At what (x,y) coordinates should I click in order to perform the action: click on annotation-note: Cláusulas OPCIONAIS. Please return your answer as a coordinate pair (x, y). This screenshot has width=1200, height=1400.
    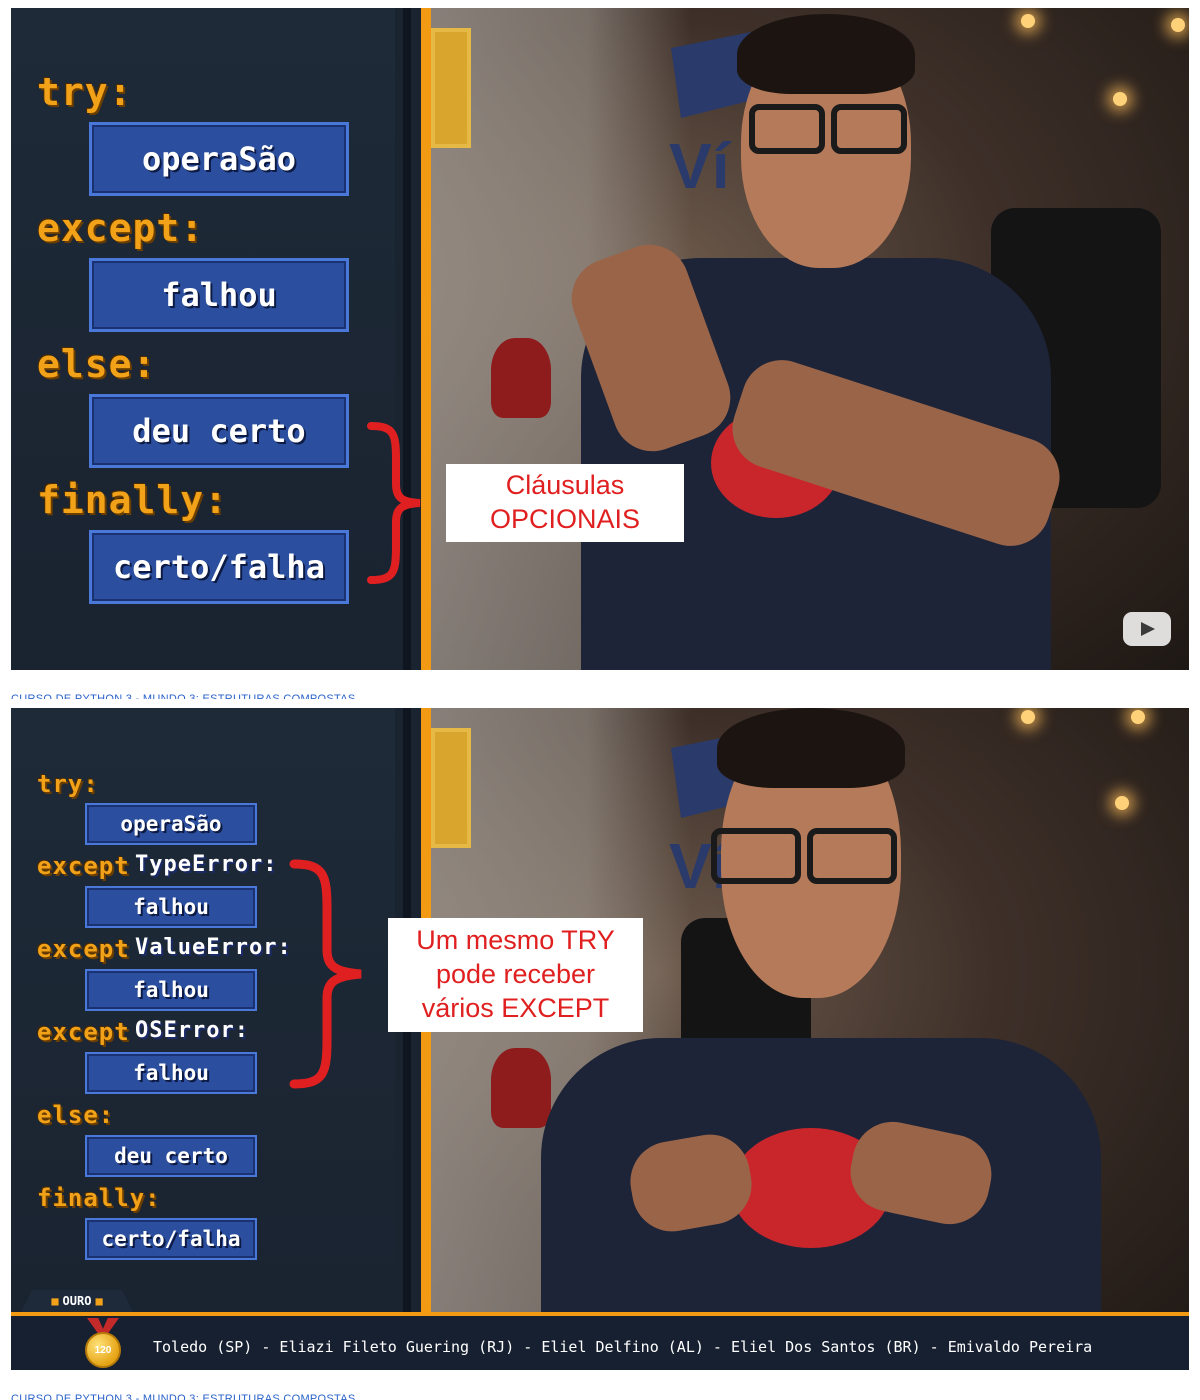
    Looking at the image, I should click on (565, 503).